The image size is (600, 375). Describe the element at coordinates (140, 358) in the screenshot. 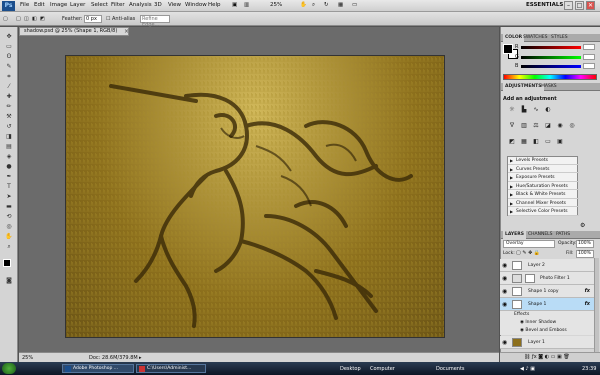

I see `status-menu-arrow-icon: ▸` at that location.